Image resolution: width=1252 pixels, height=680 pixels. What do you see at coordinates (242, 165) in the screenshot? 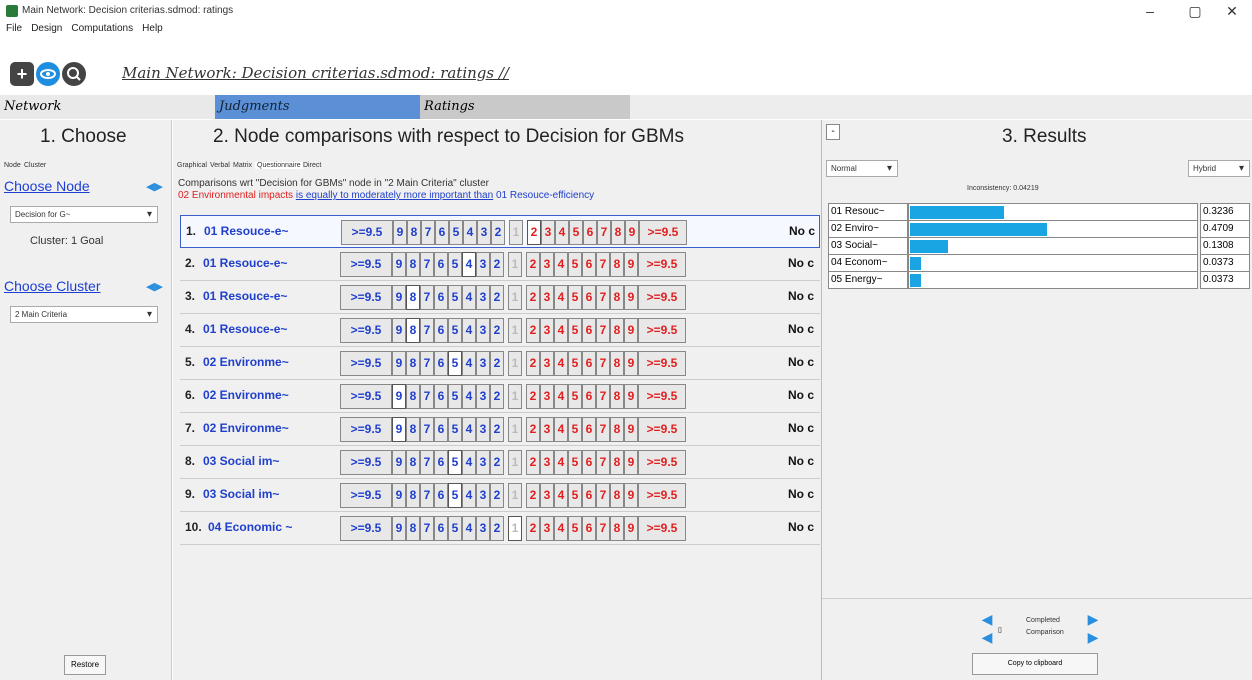
I see `tab-matrix: Matrix` at bounding box center [242, 165].